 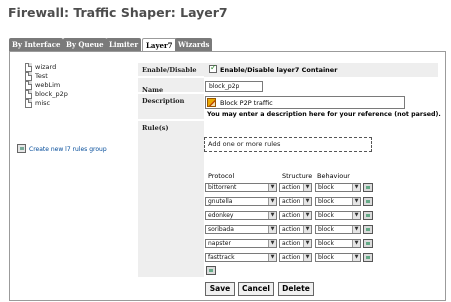 I want to click on enable-label: Enable/Disable, so click(x=169, y=70).